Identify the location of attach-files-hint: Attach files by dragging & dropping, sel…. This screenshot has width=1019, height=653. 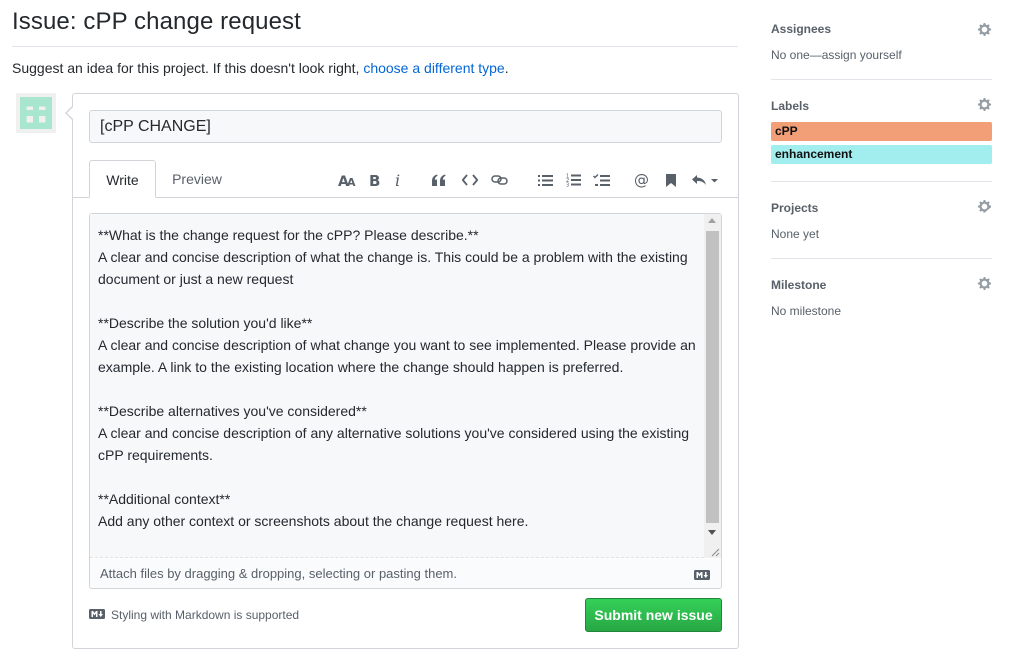
(405, 573).